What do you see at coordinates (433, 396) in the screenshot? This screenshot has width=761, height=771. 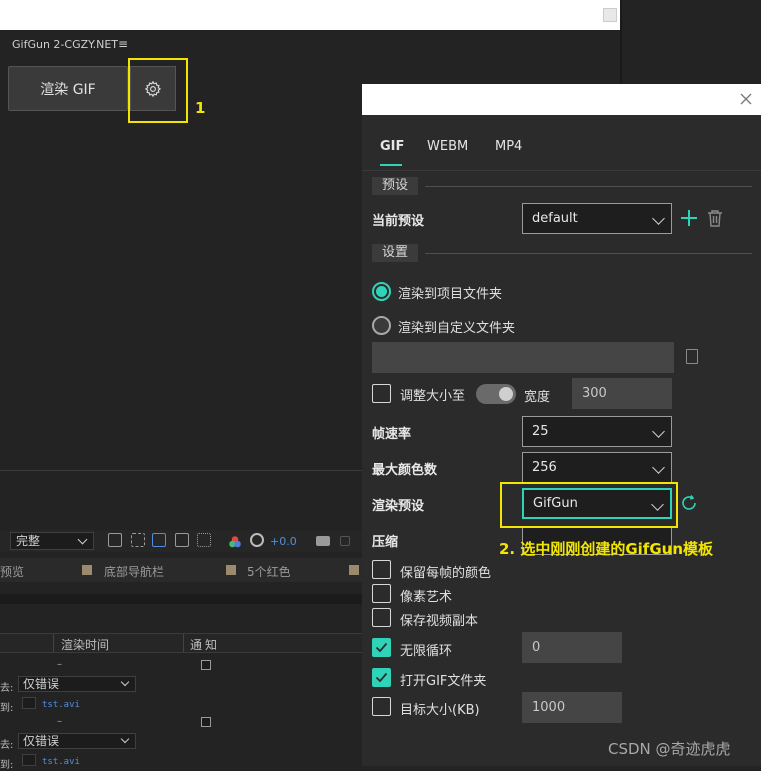 I see `resize-label: 调整大小至` at bounding box center [433, 396].